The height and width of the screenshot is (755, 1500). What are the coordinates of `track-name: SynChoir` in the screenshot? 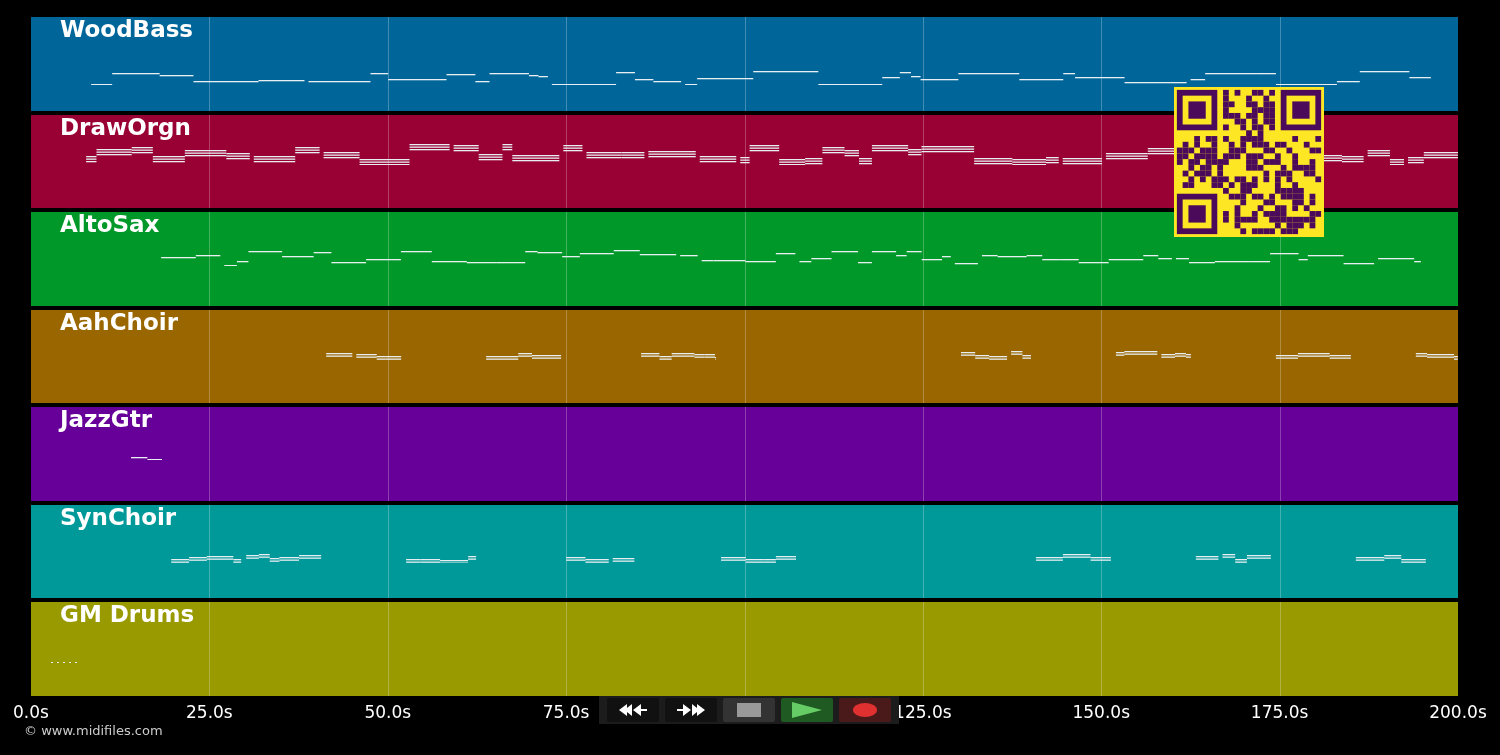 It's located at (118, 517).